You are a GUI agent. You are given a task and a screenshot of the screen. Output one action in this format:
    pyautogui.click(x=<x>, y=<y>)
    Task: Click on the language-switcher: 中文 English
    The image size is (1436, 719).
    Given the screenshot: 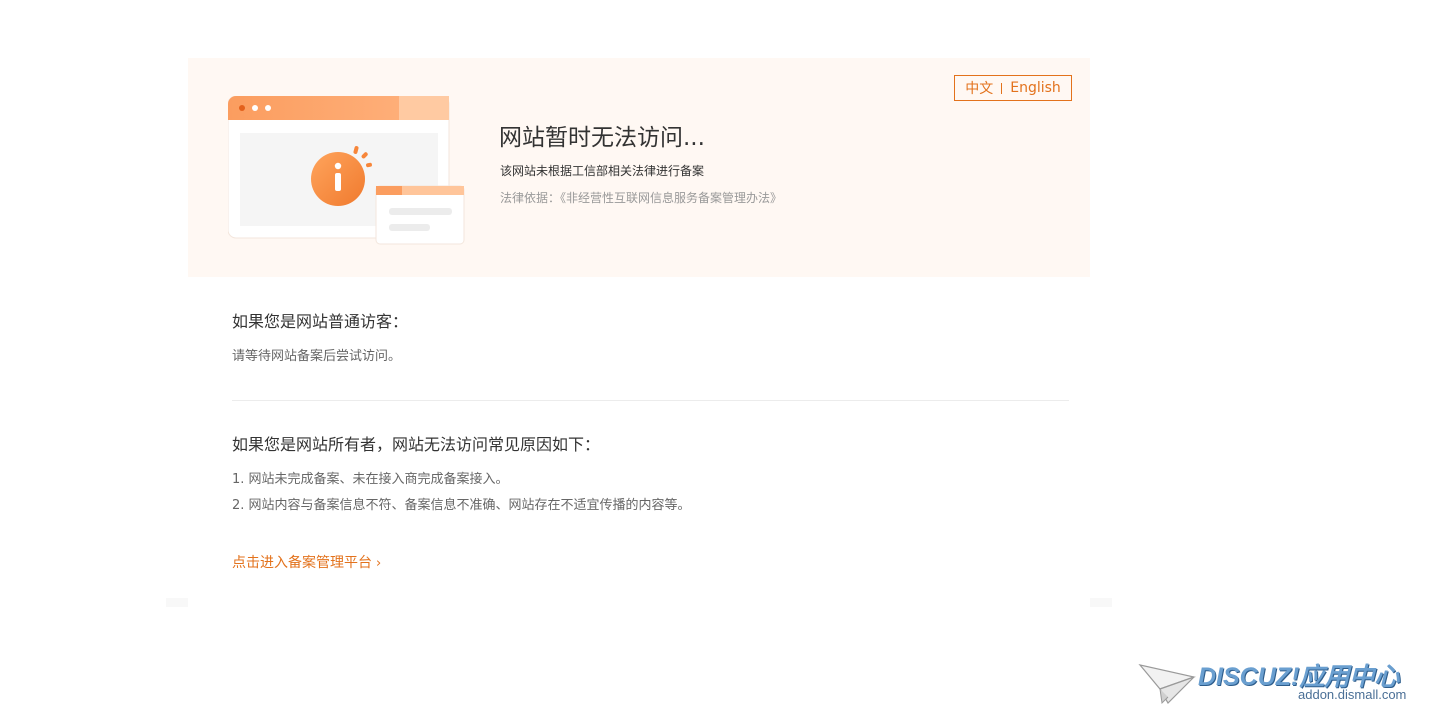 What is the action you would take?
    pyautogui.click(x=1013, y=88)
    